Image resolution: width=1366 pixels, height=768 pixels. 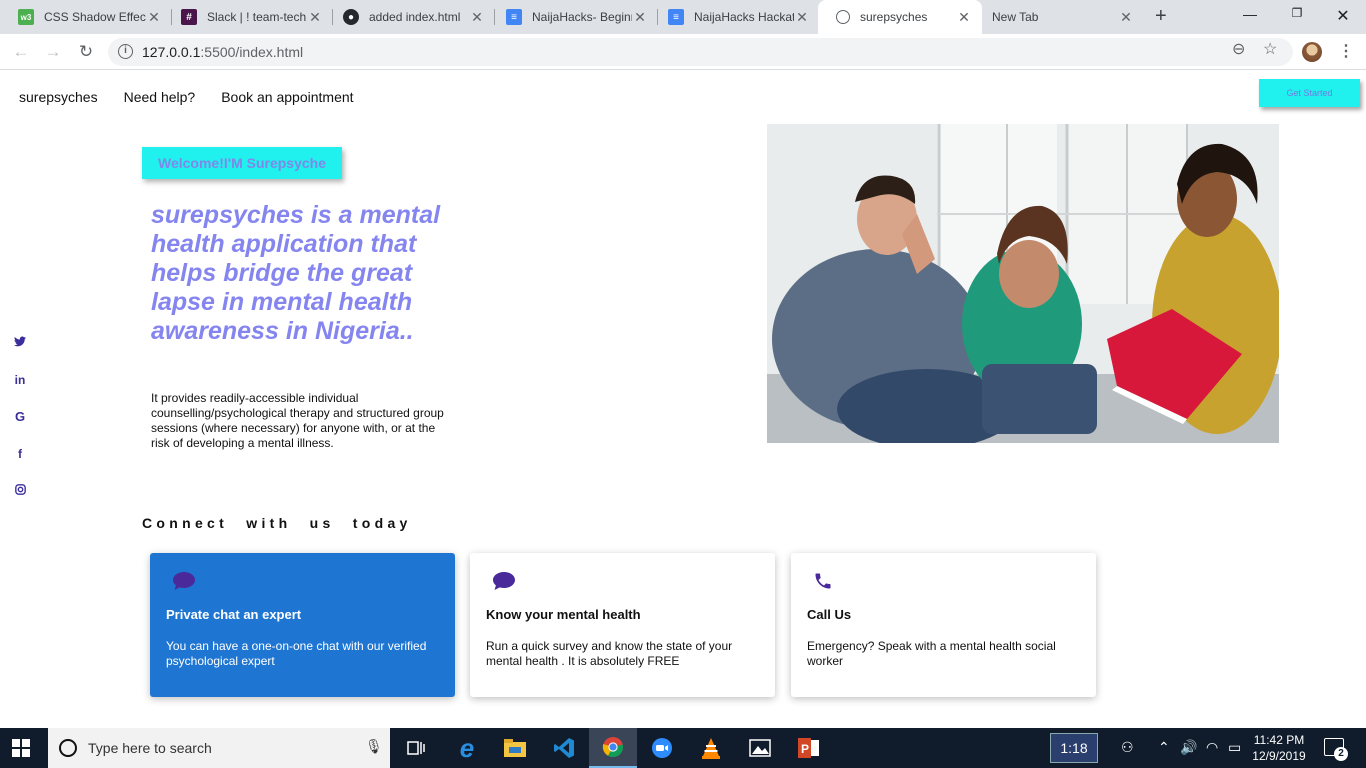 I want to click on browser-toolbar: ← → ↻ i 127.0.0.1:5500/index.html ⊖ ☆ ⋮, so click(x=683, y=52).